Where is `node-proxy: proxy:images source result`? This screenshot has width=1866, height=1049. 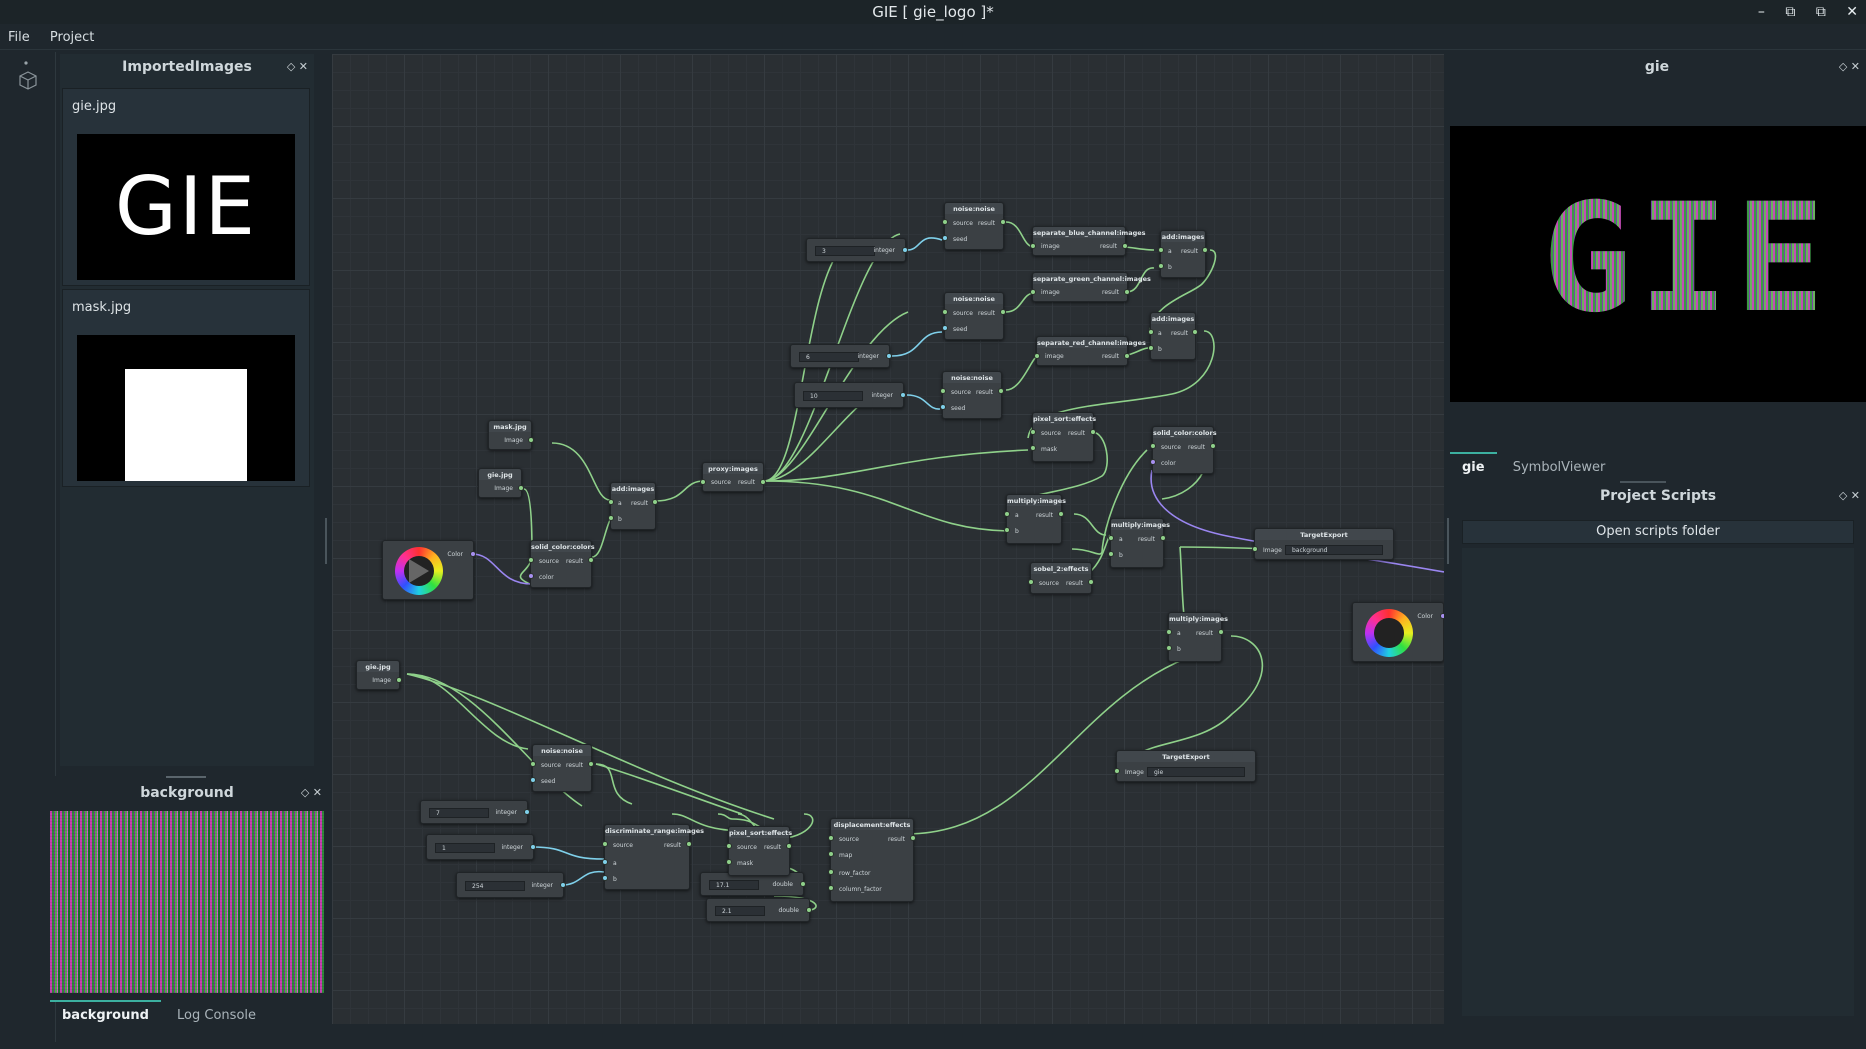
node-proxy: proxy:images source result is located at coordinates (733, 477).